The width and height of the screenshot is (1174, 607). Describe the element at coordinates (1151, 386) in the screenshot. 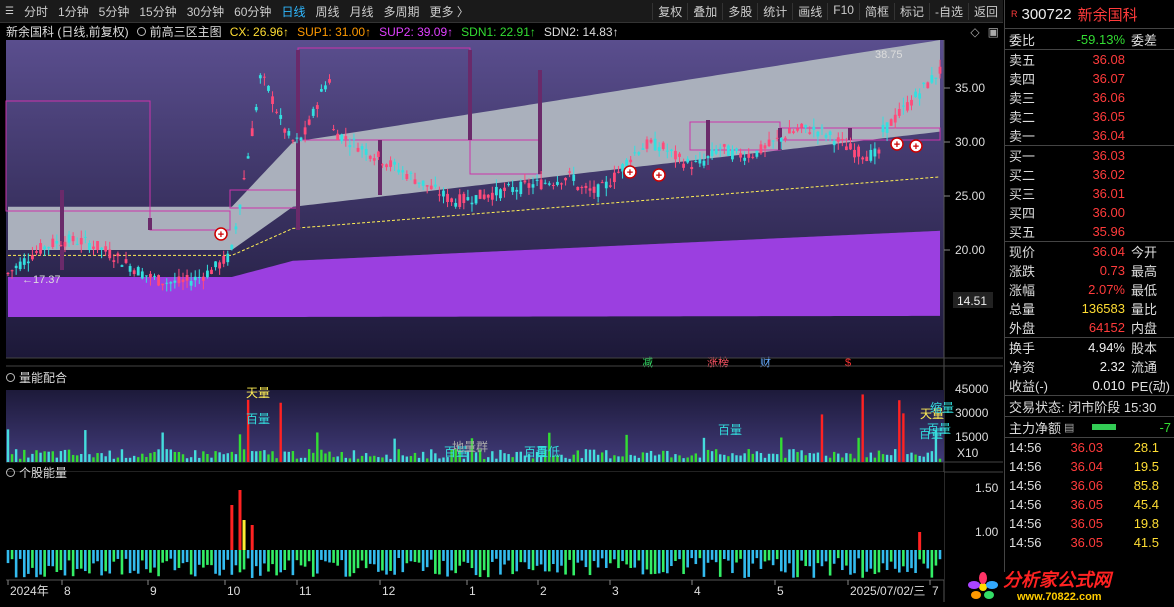

I see `stat-label-right: PE(动)` at that location.